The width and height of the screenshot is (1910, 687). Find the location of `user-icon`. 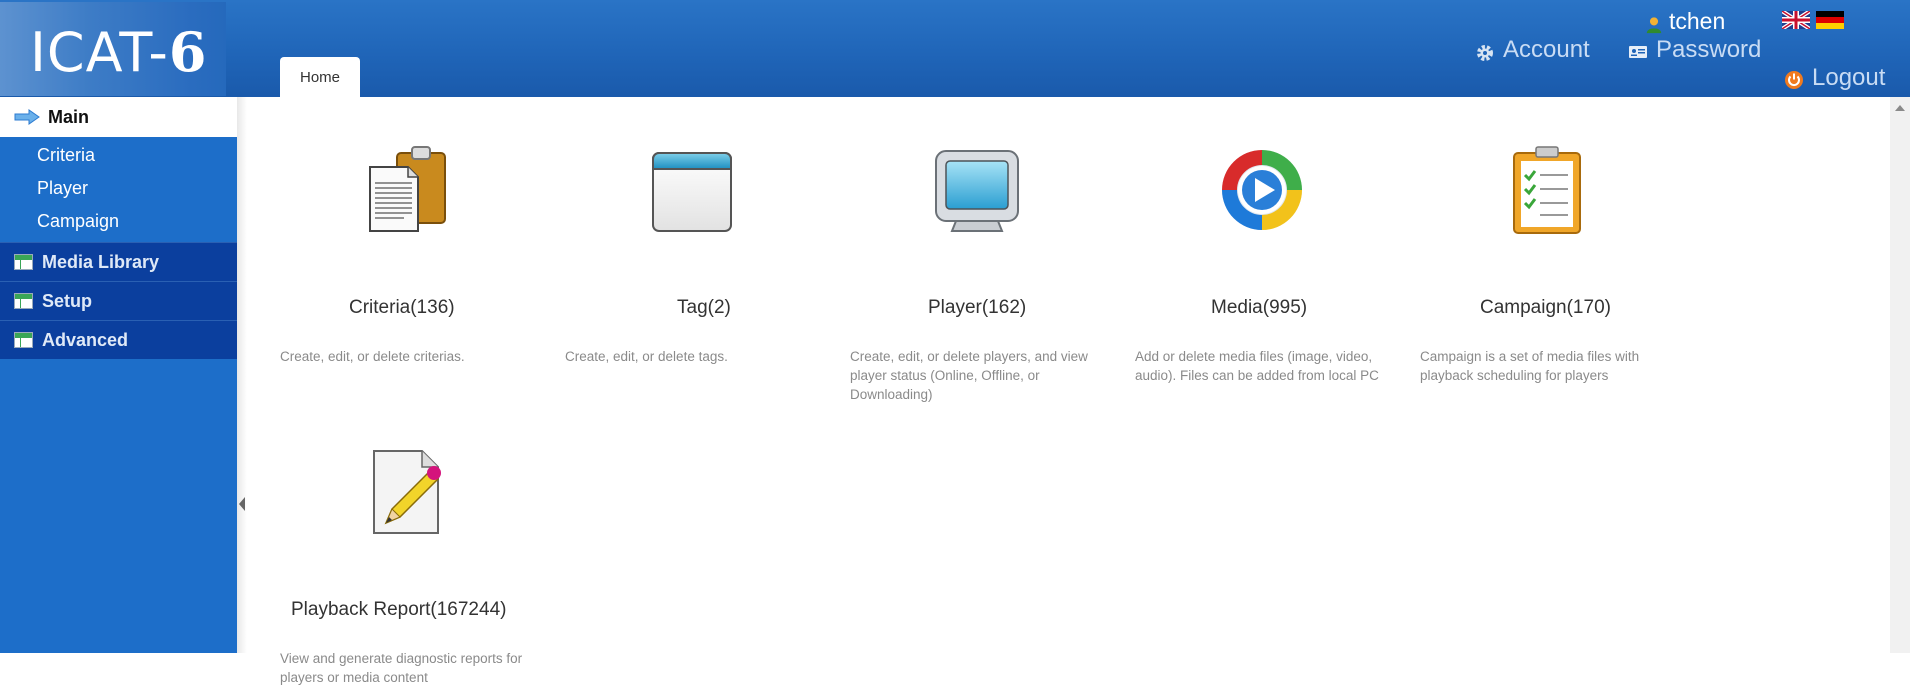

user-icon is located at coordinates (1654, 24).